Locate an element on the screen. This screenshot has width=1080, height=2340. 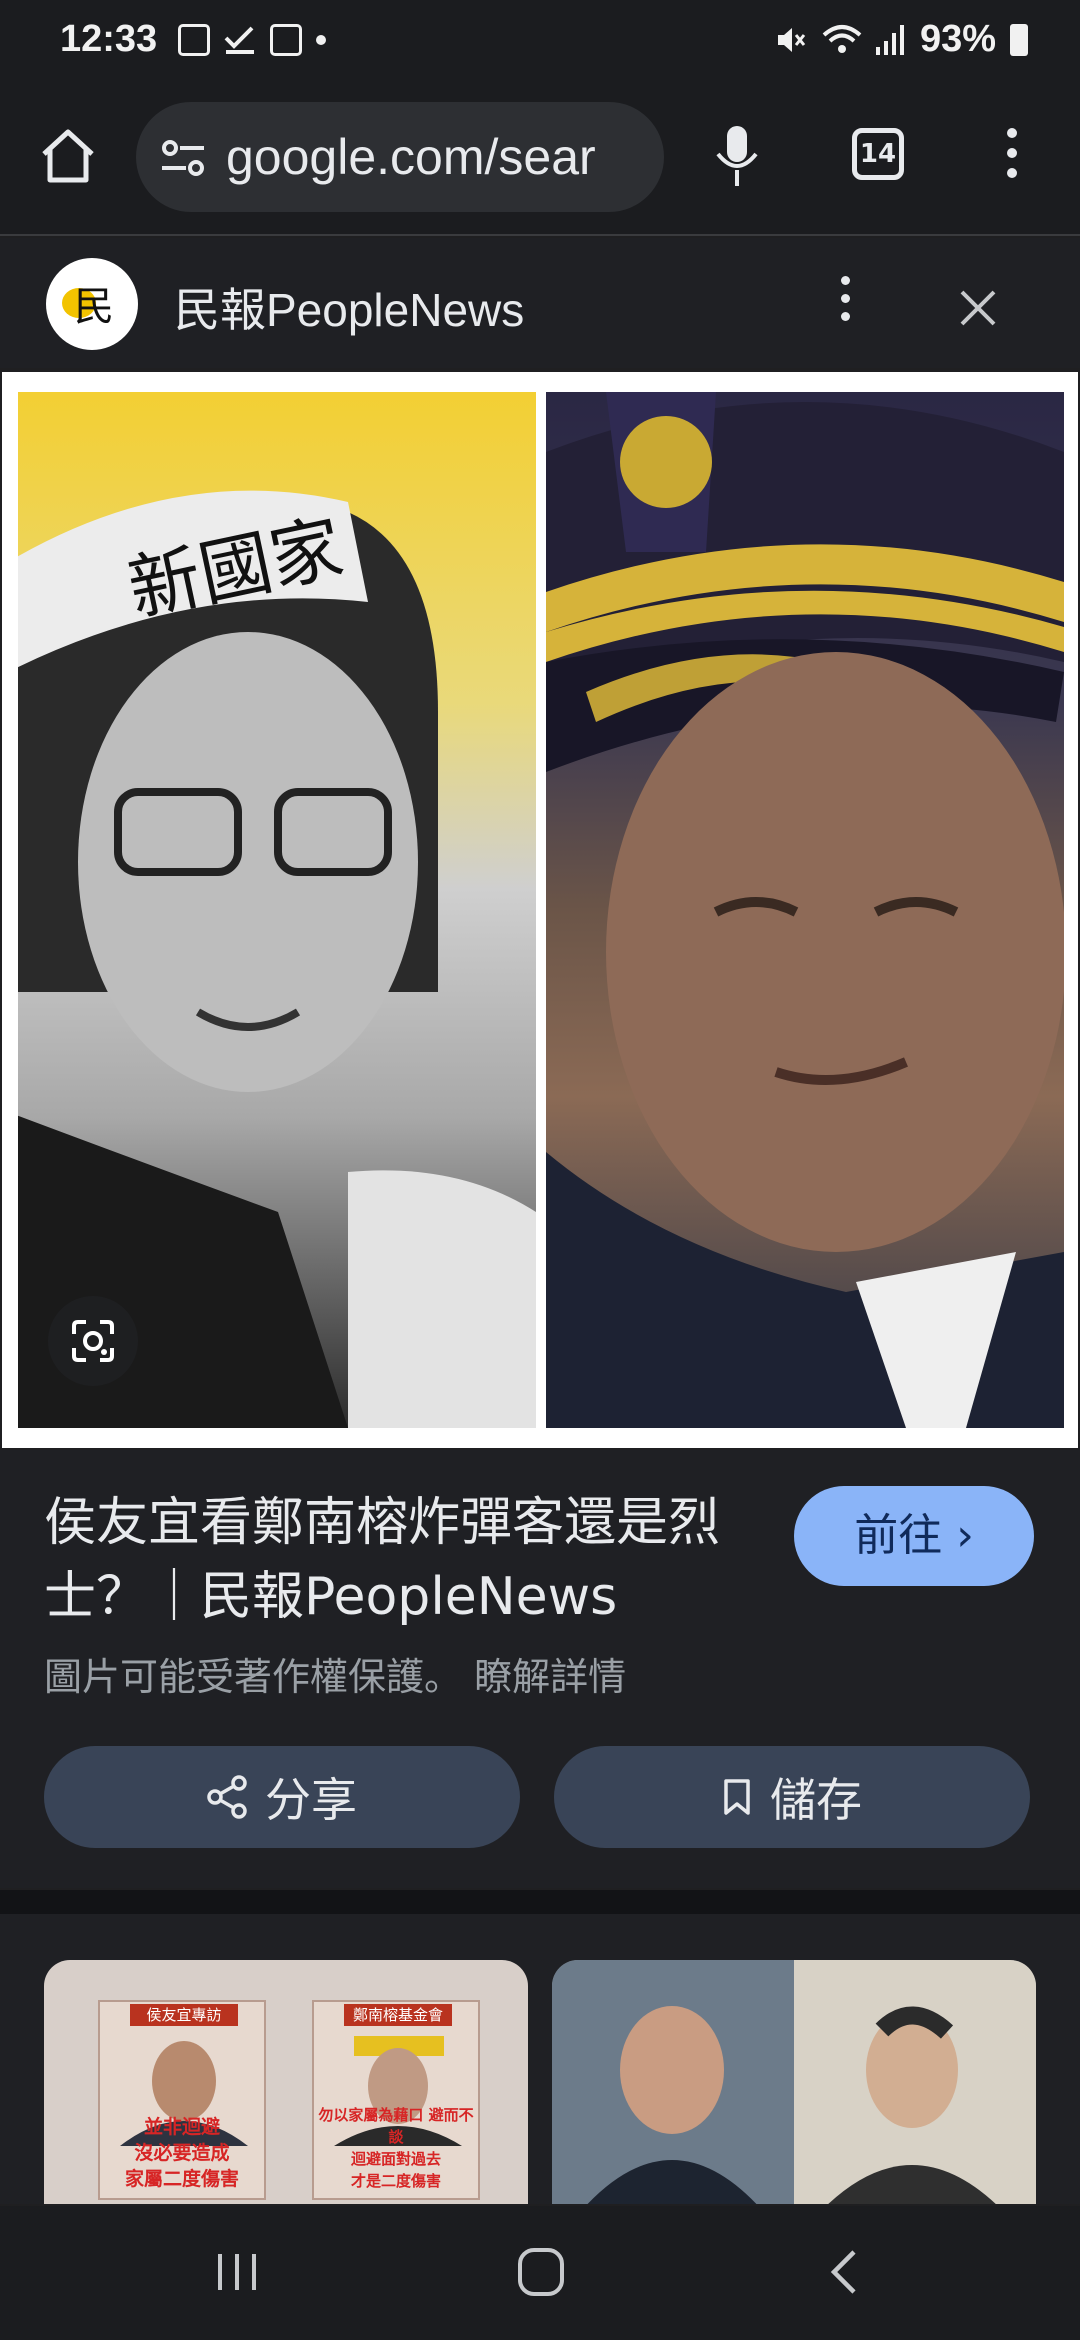
wifi-icon is located at coordinates (842, 38).